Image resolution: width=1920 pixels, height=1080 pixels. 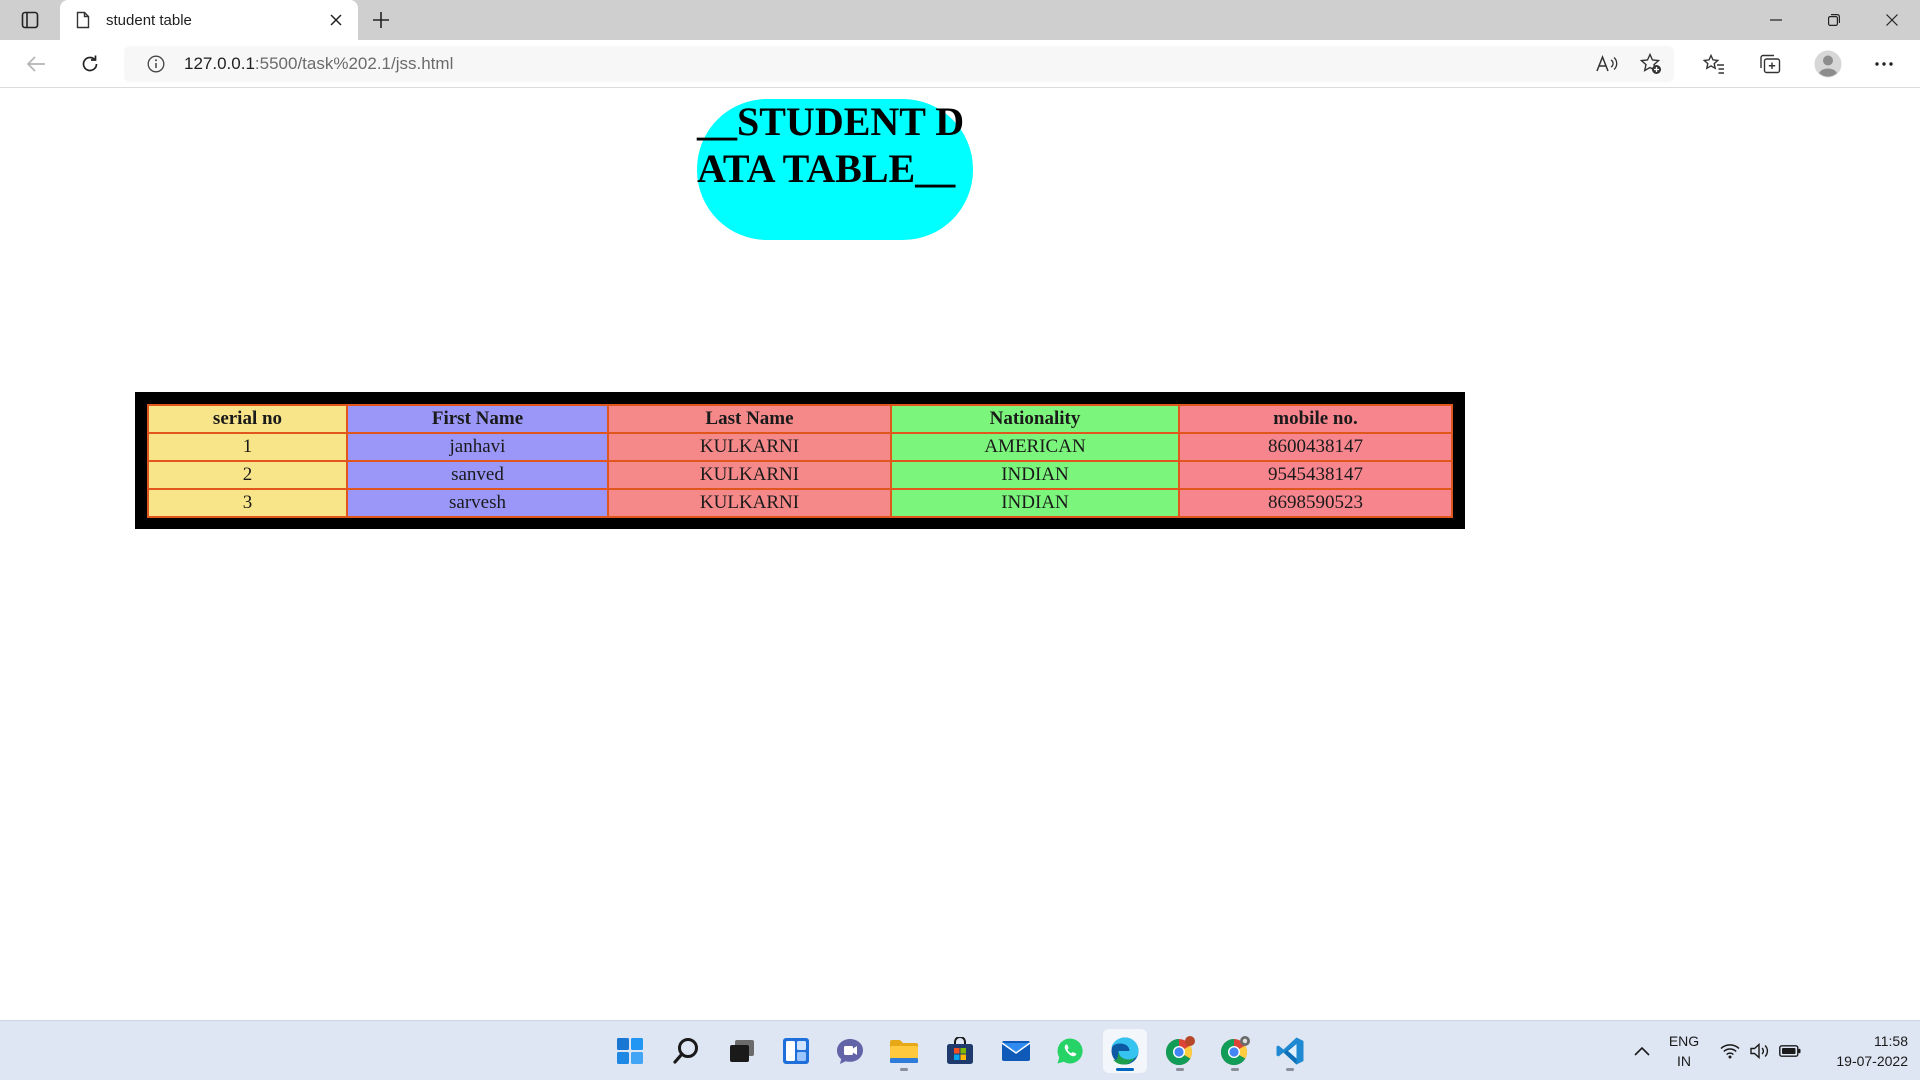 I want to click on minimize-button, so click(x=1776, y=20).